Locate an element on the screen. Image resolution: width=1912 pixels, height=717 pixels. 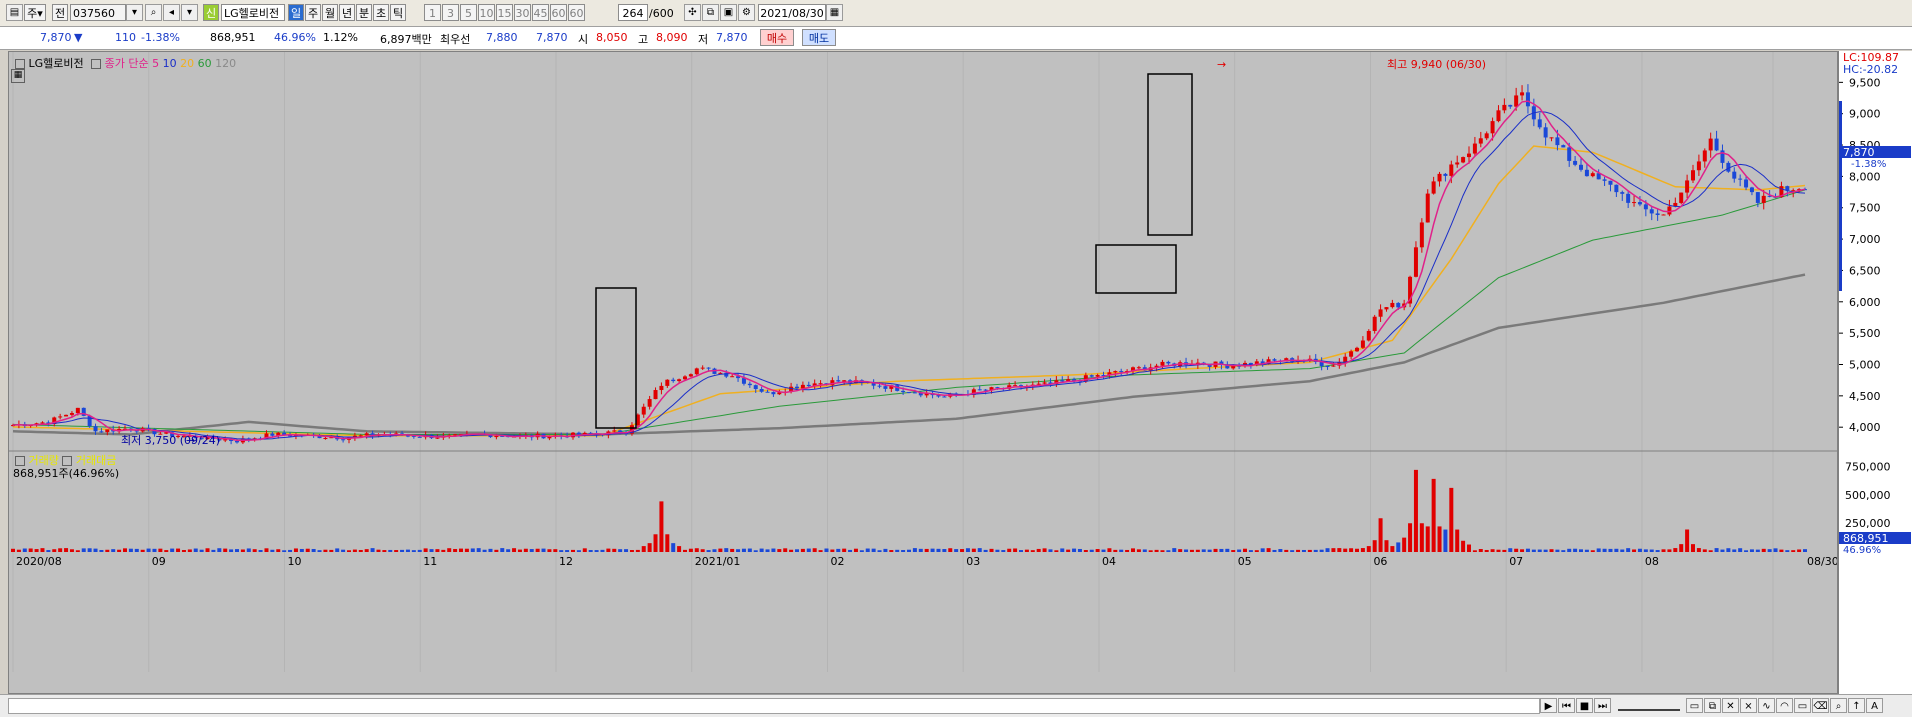
stock-name-field: LG헬로비전 is located at coordinates (253, 12).